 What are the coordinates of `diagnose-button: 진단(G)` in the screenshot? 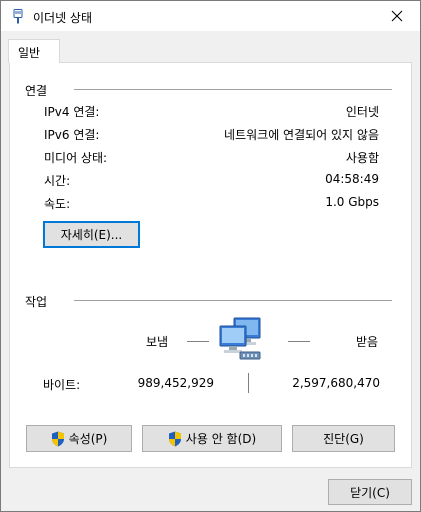 It's located at (343, 438).